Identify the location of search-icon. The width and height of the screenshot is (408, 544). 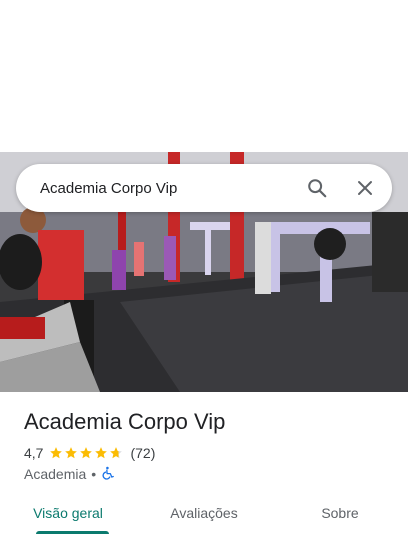
(317, 188).